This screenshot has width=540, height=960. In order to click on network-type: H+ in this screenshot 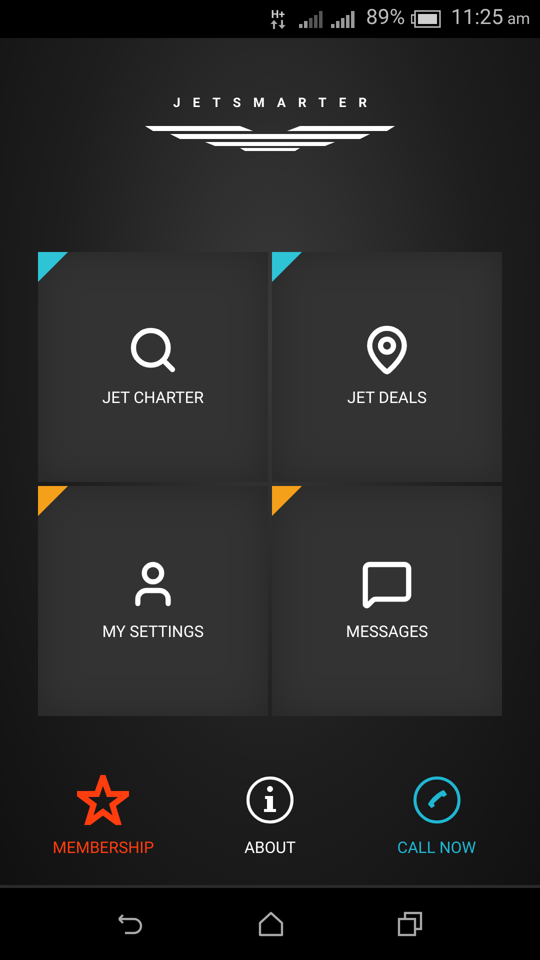, I will do `click(278, 14)`.